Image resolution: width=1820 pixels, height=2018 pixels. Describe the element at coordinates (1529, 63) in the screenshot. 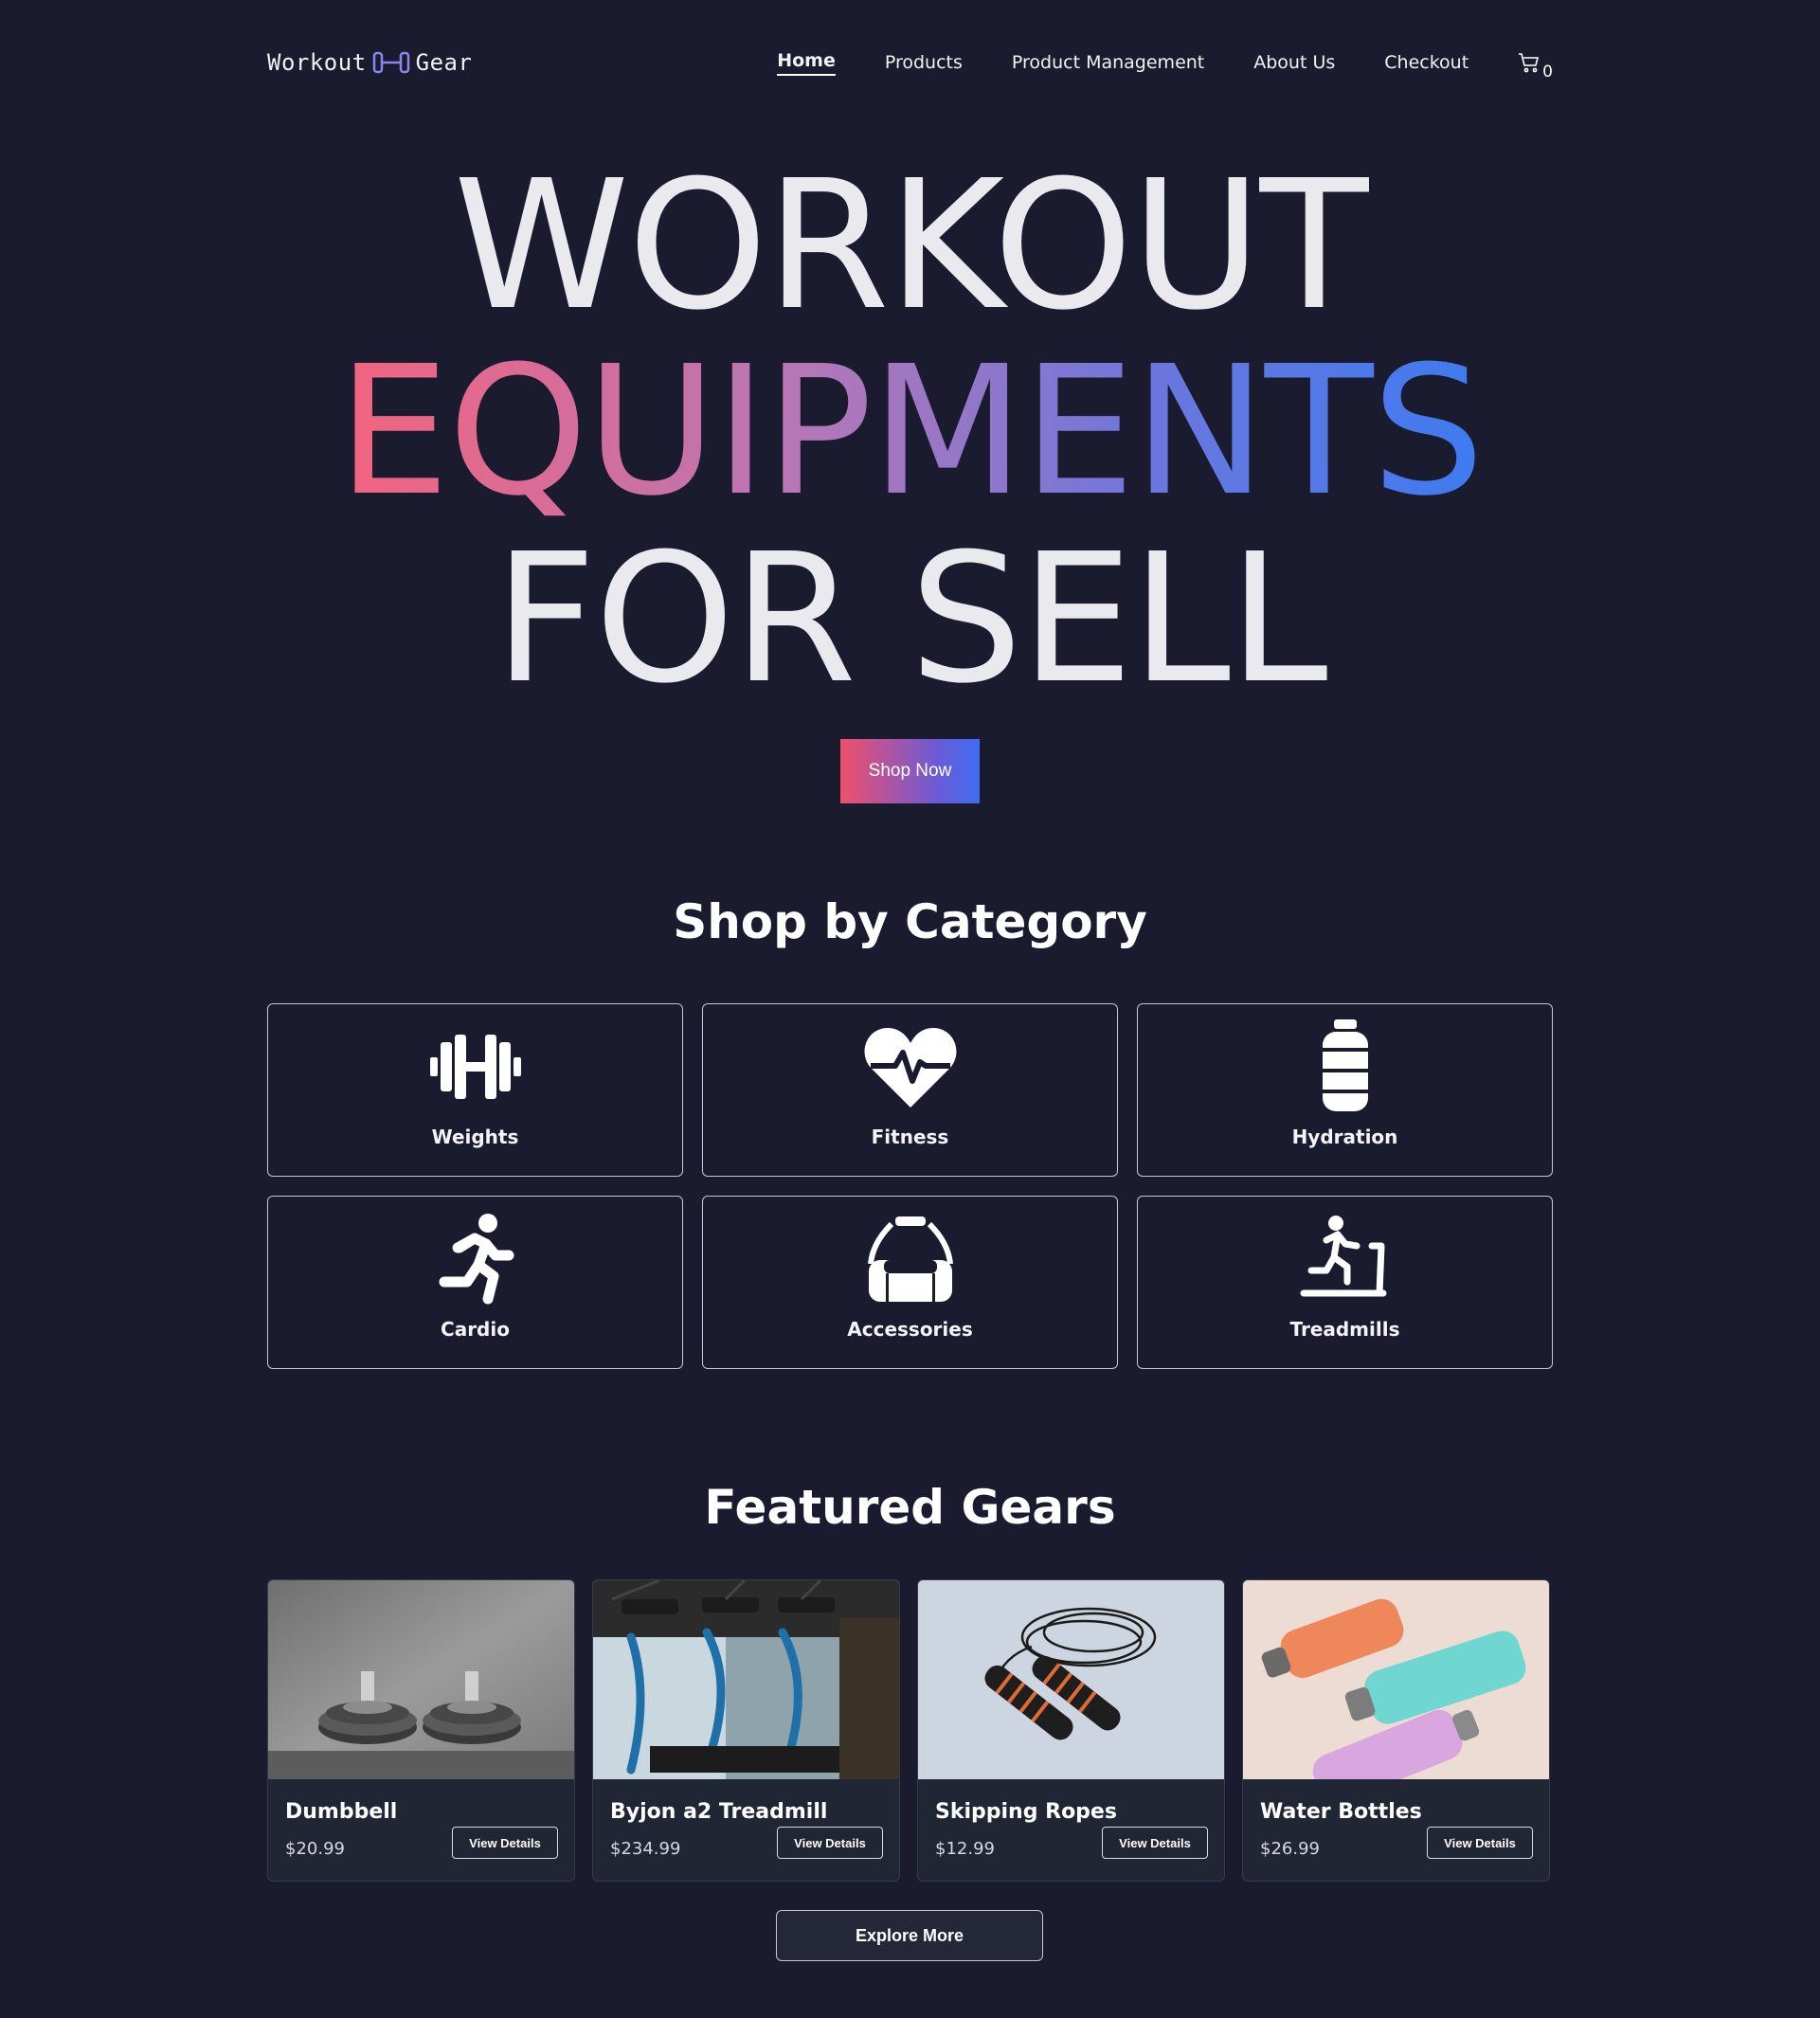

I see `cart-icon` at that location.